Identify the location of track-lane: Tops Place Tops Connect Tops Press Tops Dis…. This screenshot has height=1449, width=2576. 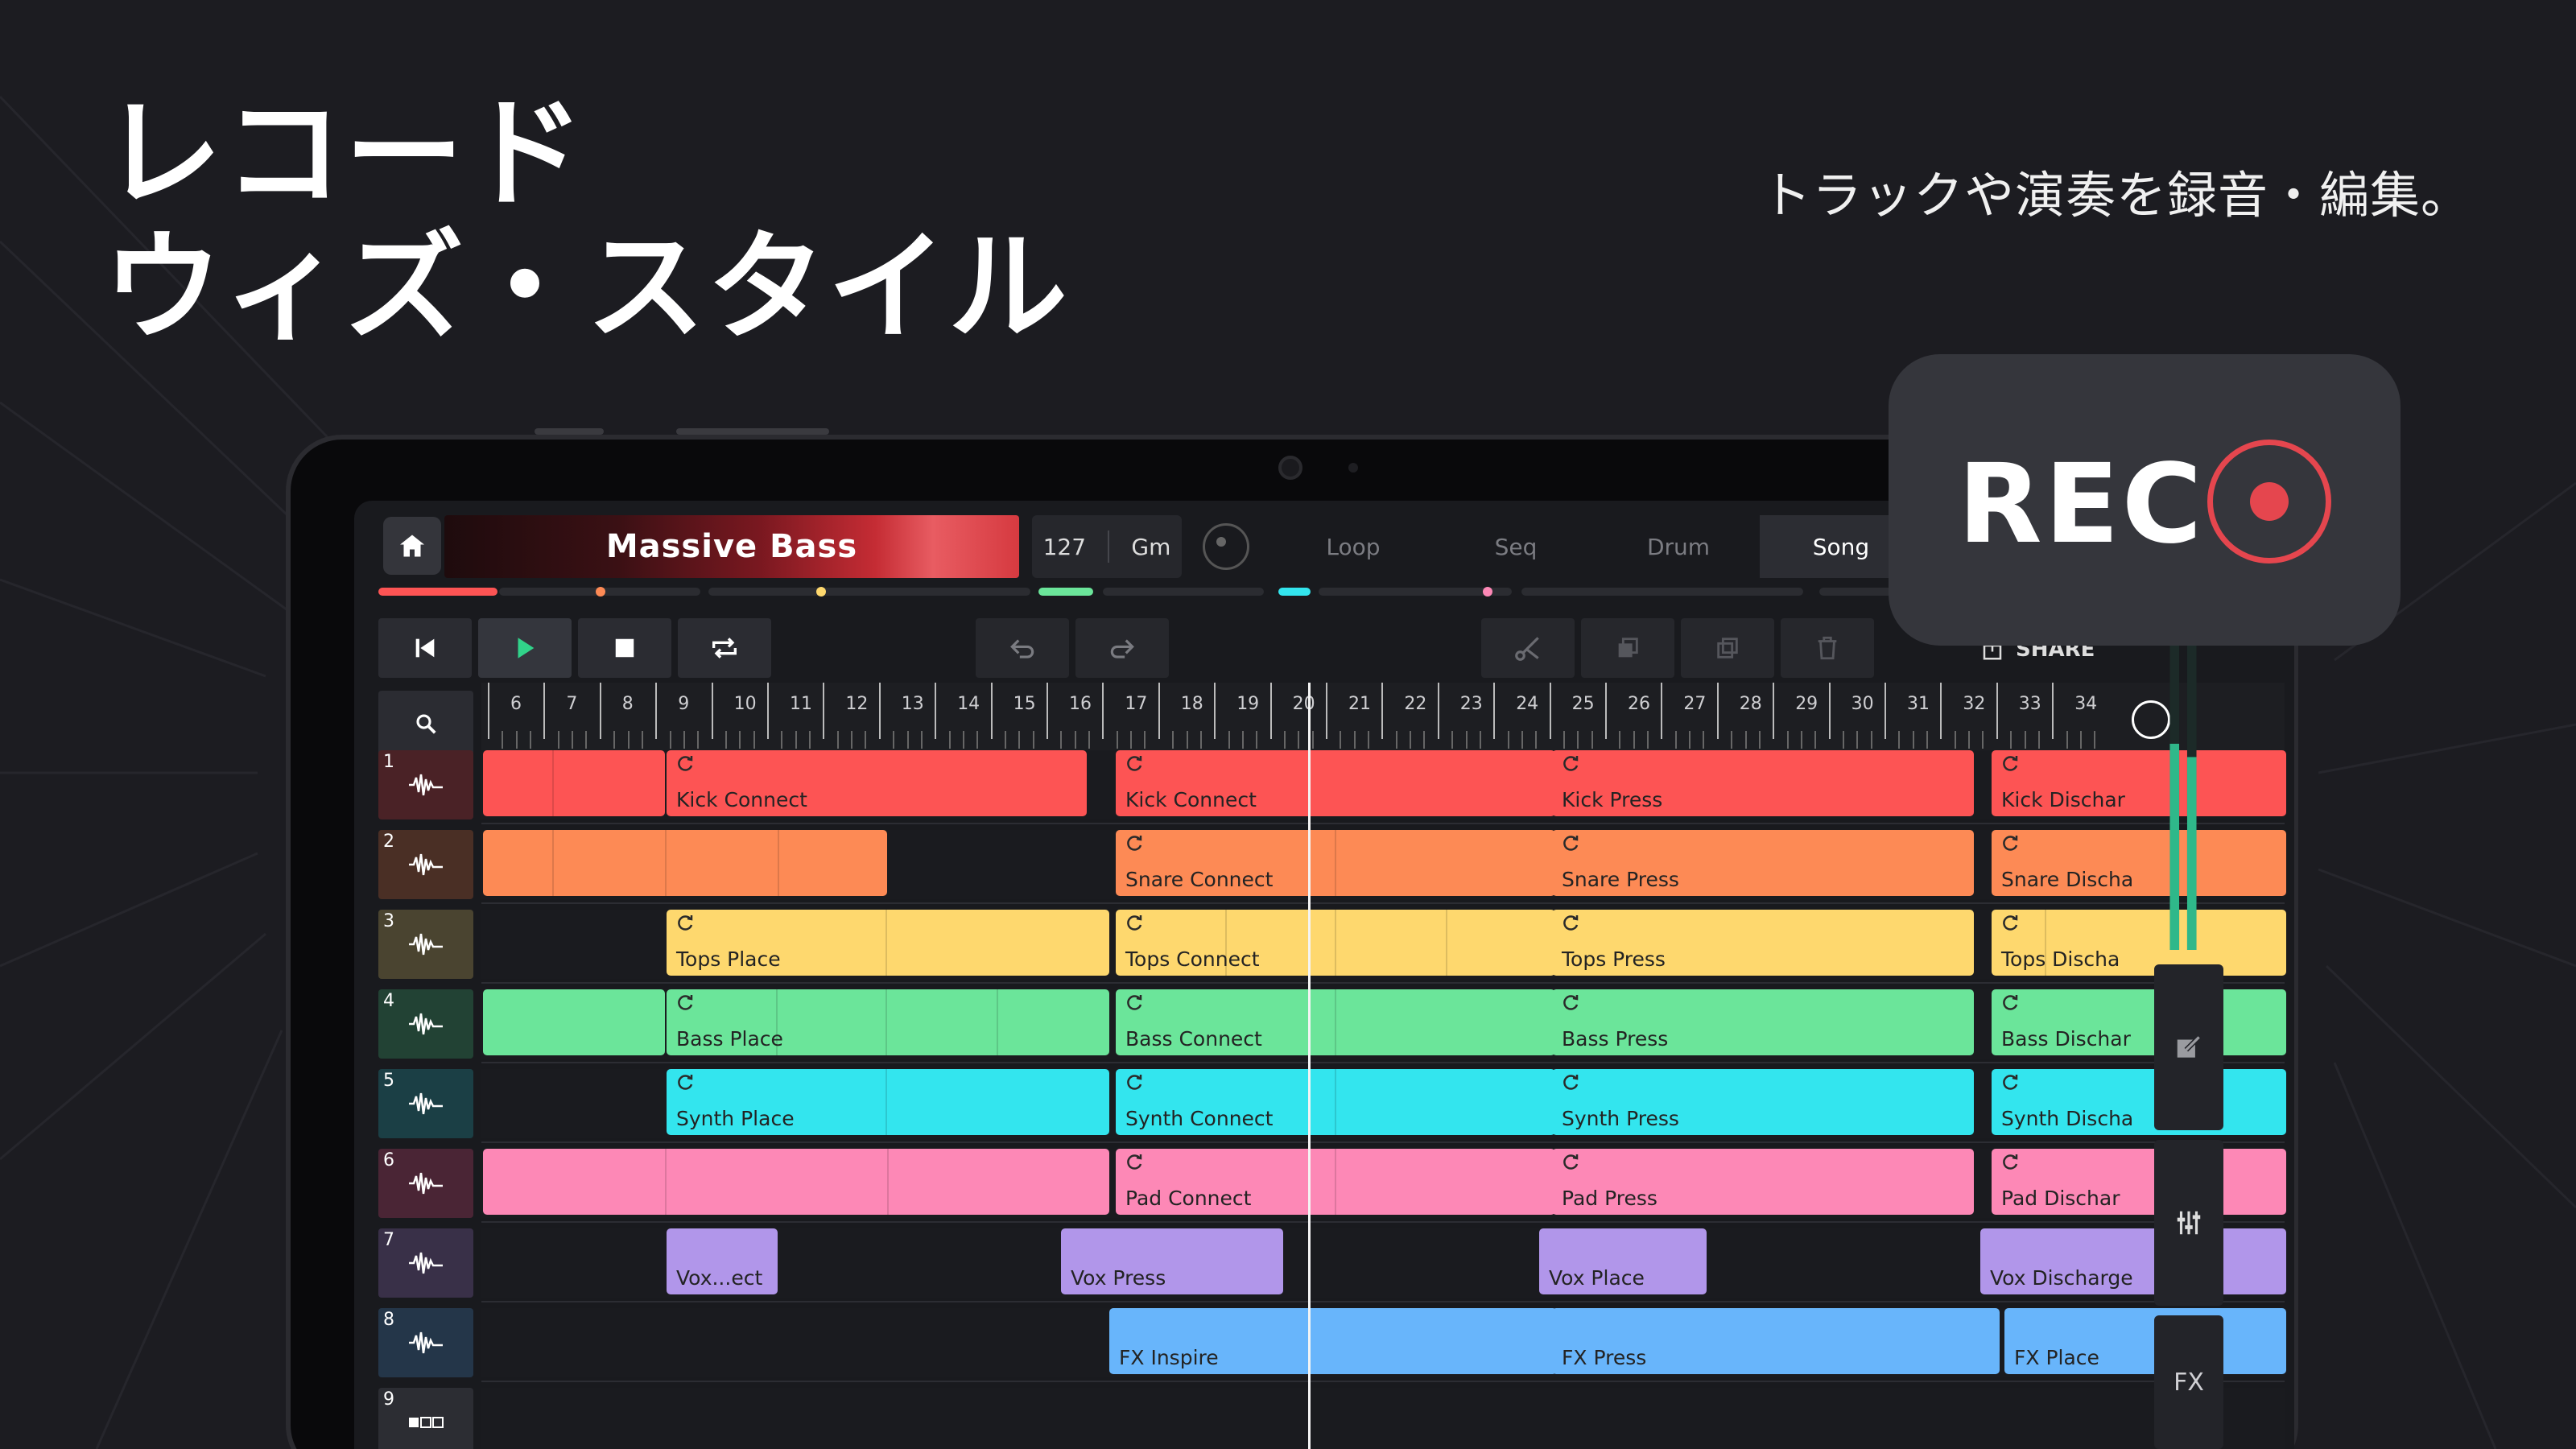
(1383, 947).